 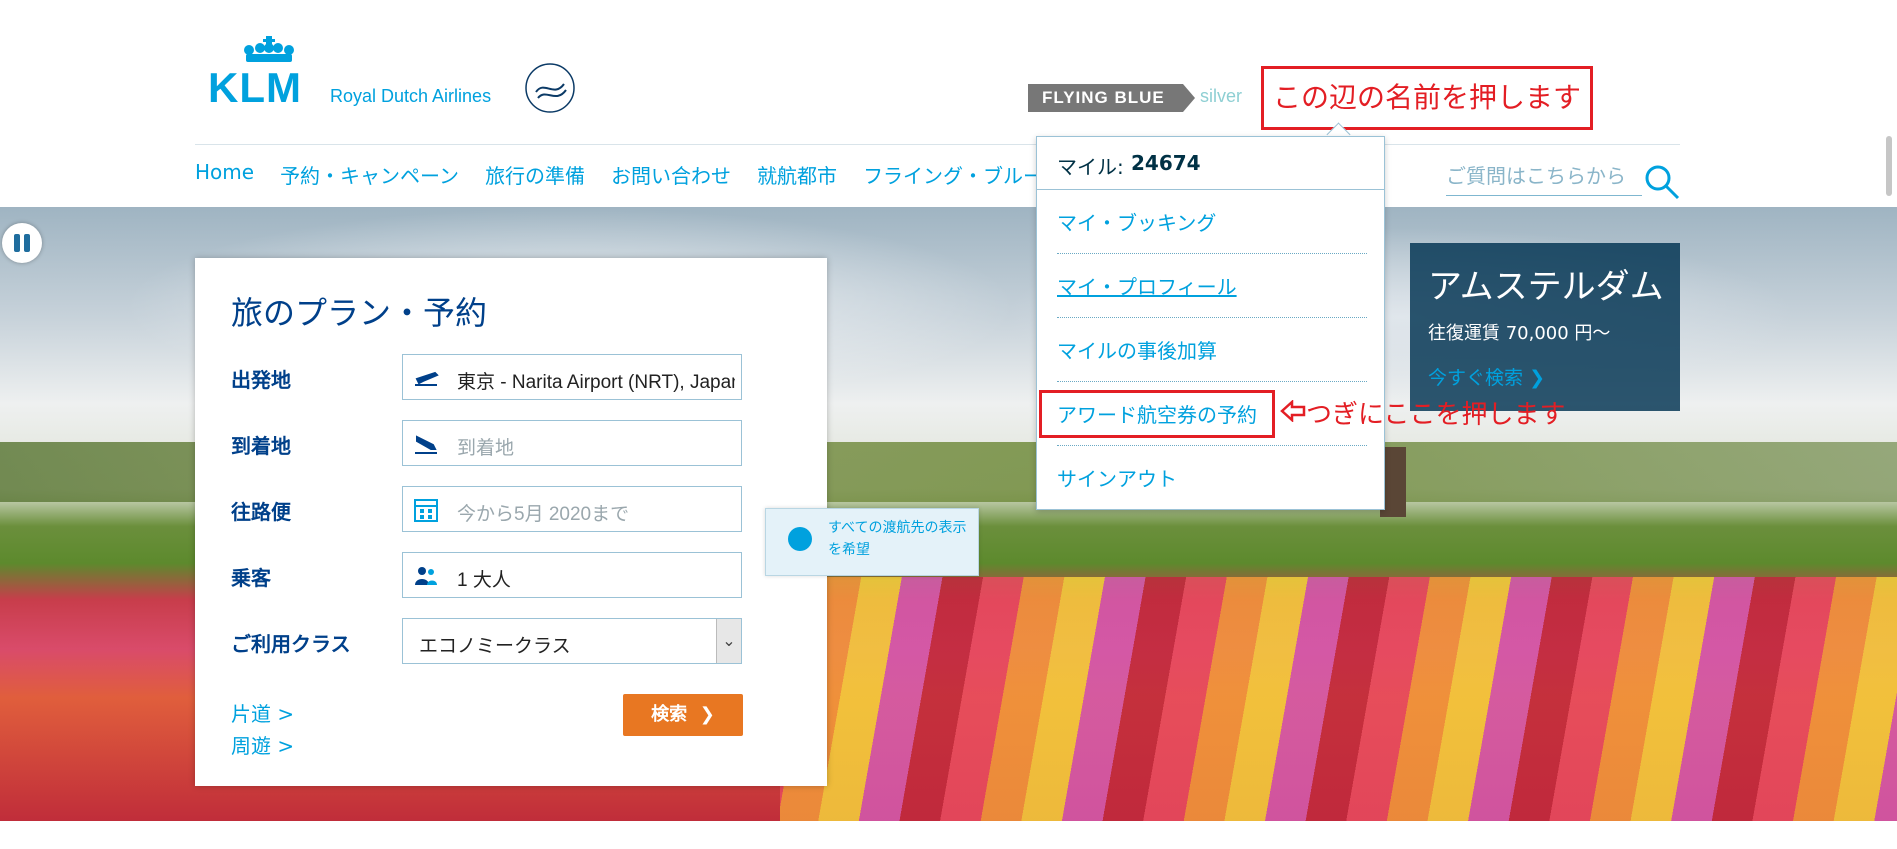 What do you see at coordinates (495, 646) in the screenshot?
I see `class-value: エコノミークラス` at bounding box center [495, 646].